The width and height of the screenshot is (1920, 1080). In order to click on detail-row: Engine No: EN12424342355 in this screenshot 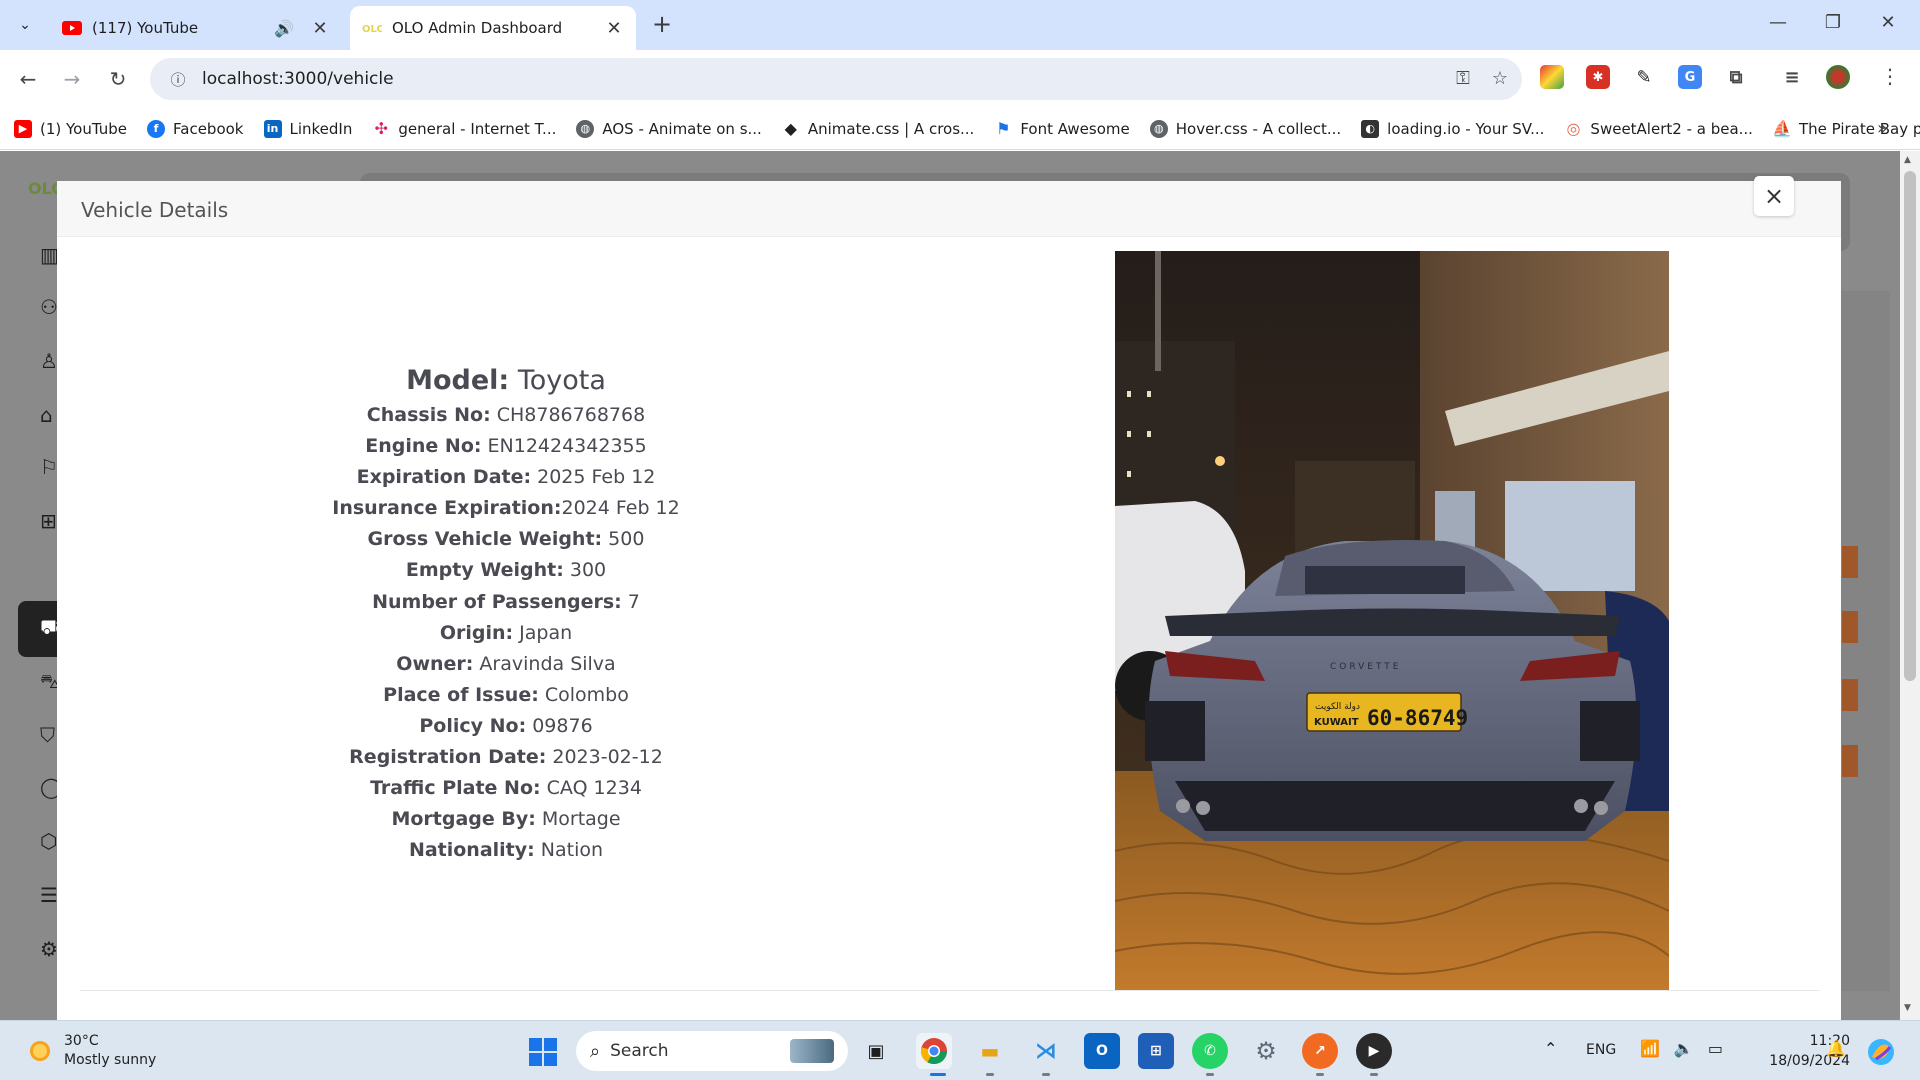, I will do `click(506, 446)`.